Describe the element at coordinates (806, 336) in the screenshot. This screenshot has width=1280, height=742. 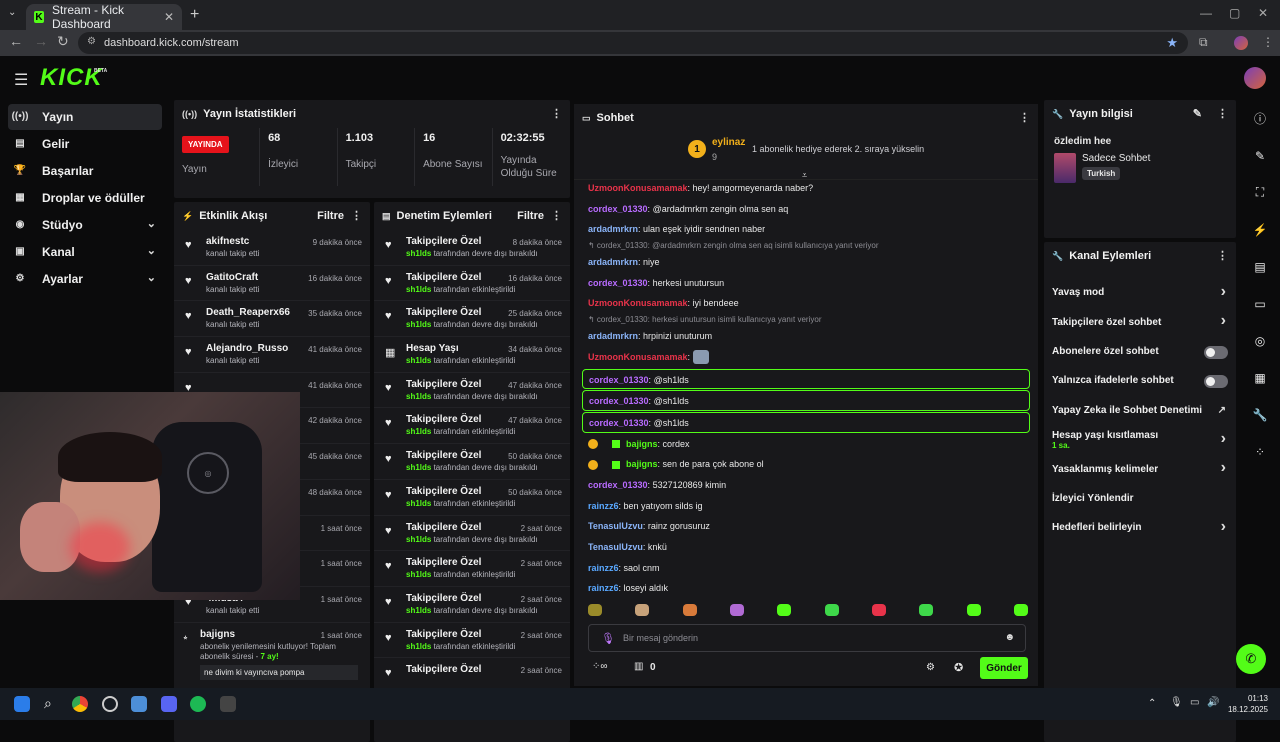
I see `chat-message: ardadmrkrn: hrpinizi unuturum` at that location.